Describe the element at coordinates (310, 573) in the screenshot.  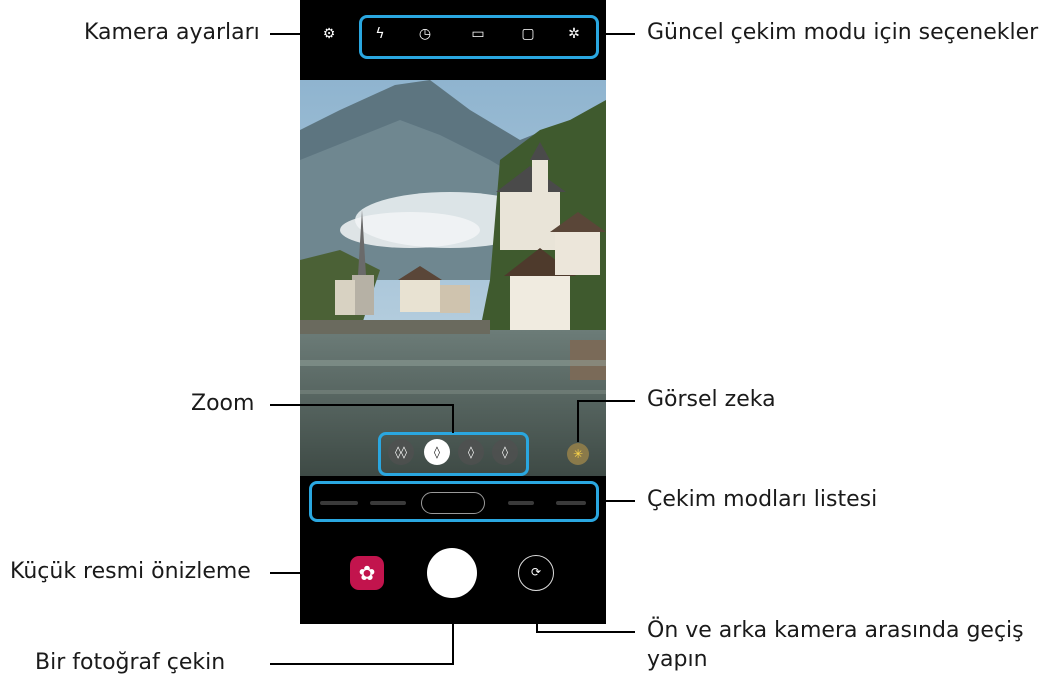
I see `thumb-leader-line` at that location.